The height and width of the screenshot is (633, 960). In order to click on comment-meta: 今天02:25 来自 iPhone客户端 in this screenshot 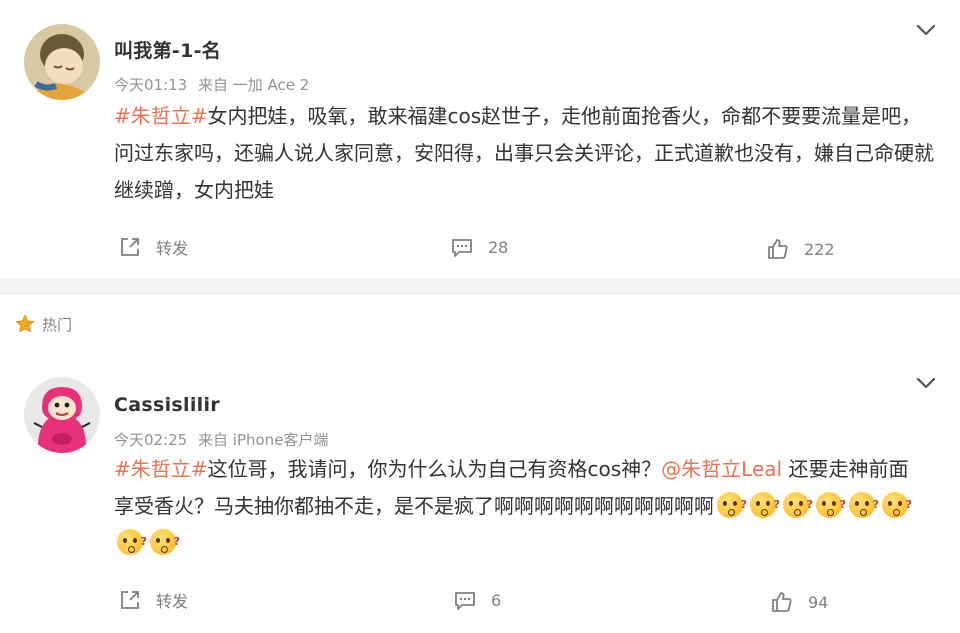, I will do `click(221, 439)`.